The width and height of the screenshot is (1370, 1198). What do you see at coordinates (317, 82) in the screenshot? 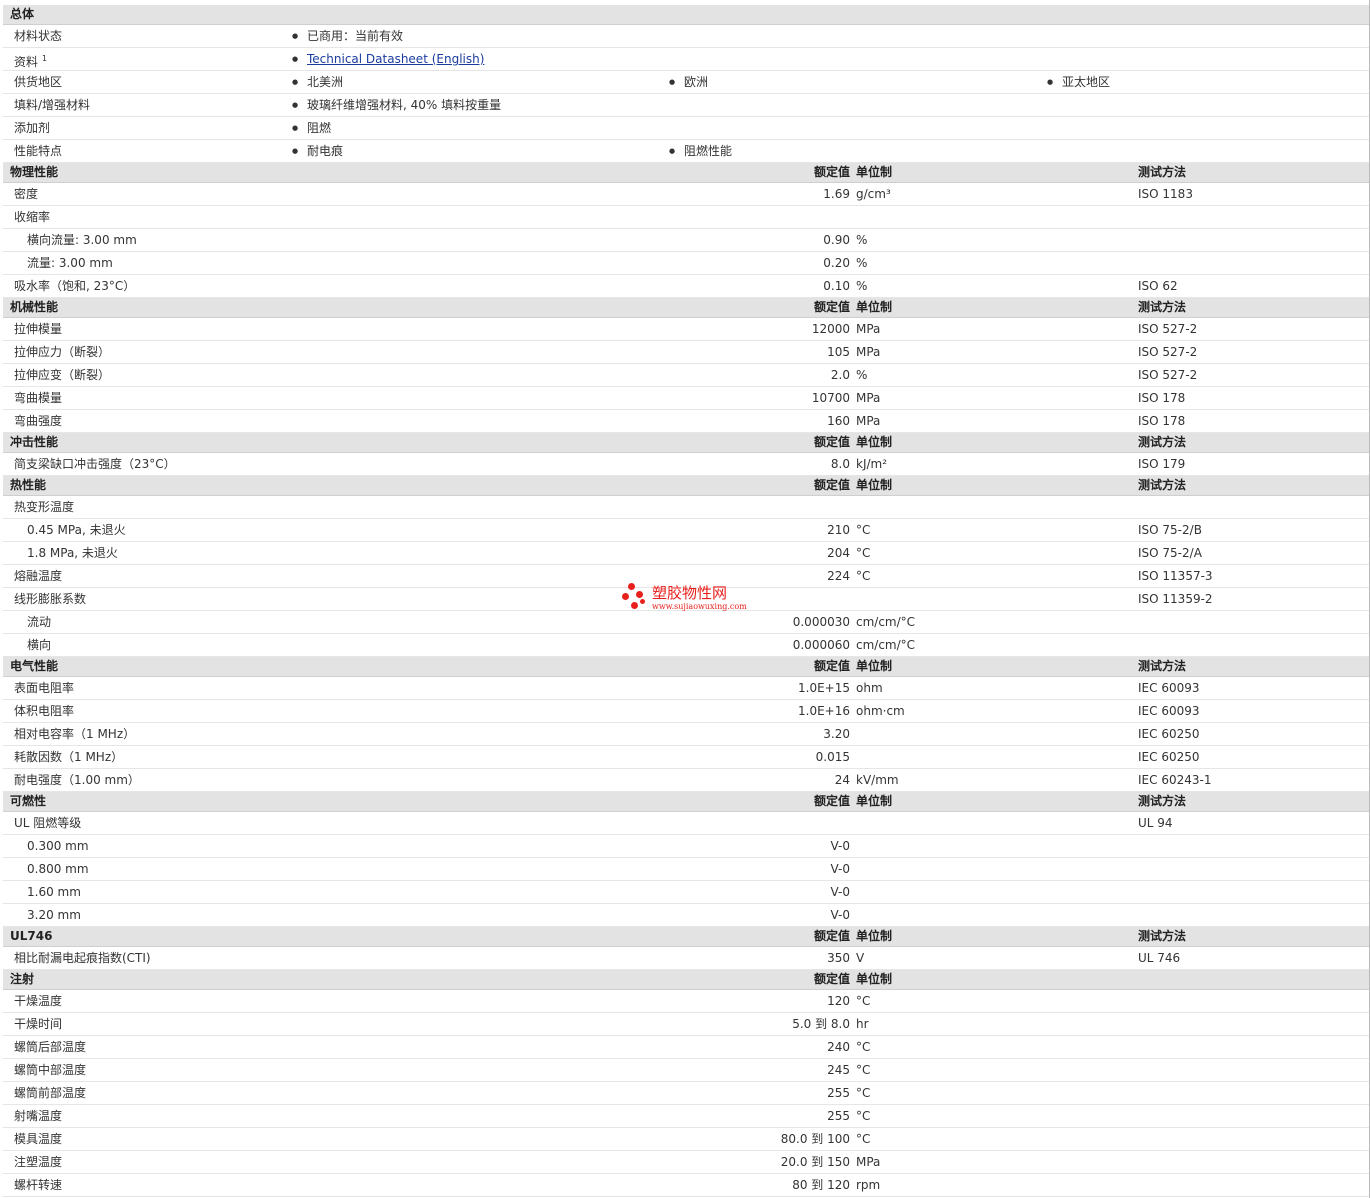
I see `region-north-america: 北美洲` at bounding box center [317, 82].